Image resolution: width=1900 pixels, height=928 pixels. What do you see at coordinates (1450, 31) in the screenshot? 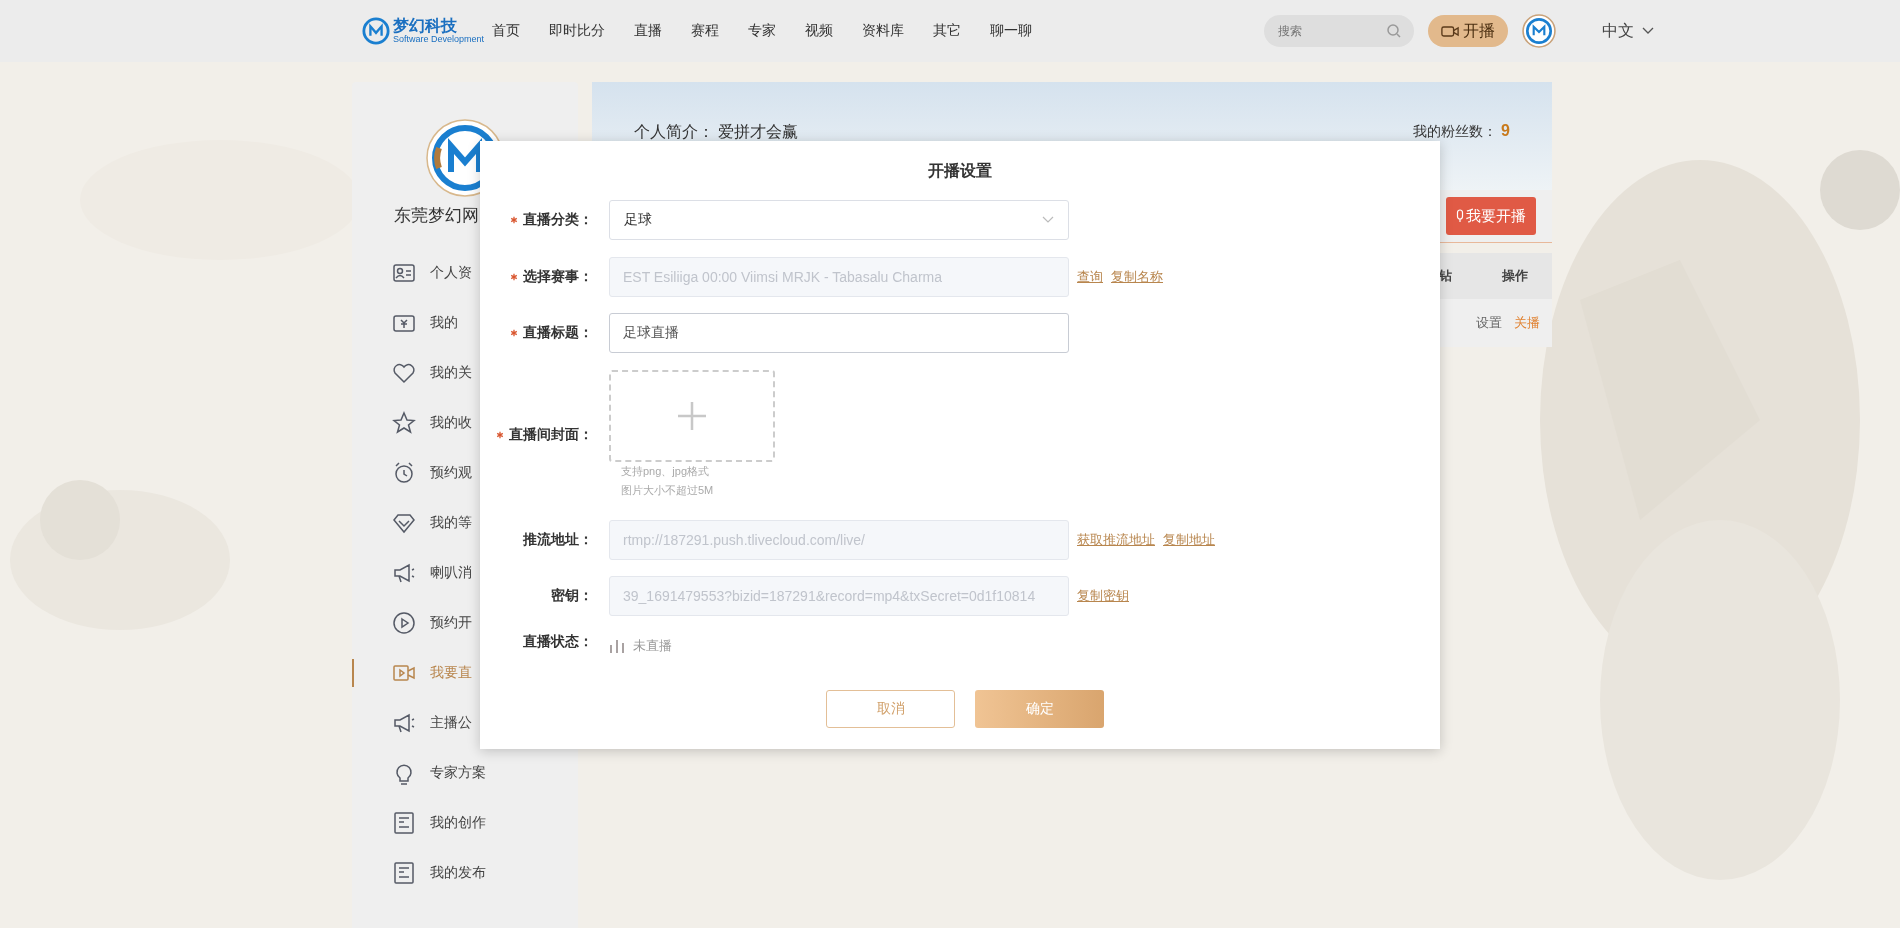
I see `camera-icon` at bounding box center [1450, 31].